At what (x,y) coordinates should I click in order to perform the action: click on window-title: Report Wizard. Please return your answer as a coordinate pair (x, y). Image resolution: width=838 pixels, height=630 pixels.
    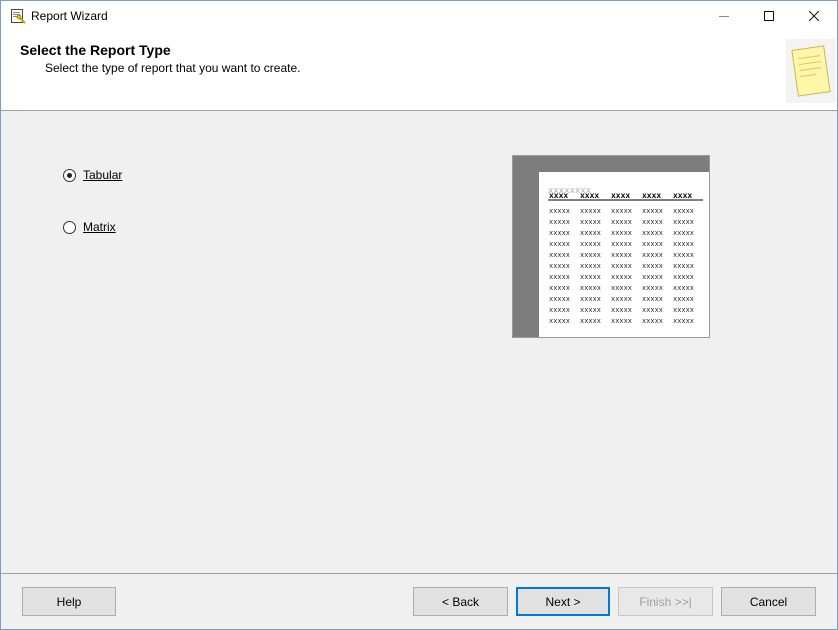
    Looking at the image, I should click on (69, 16).